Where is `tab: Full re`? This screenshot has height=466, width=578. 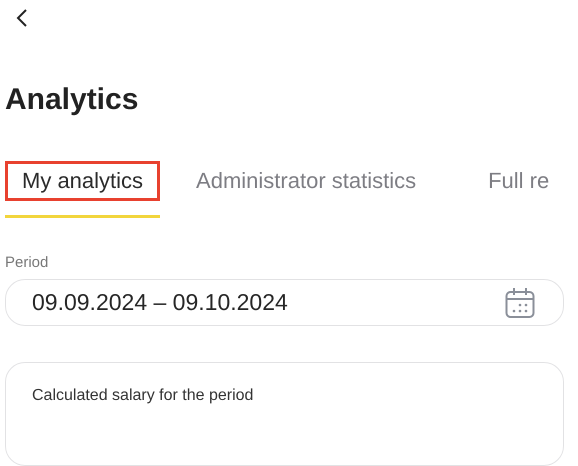 tab: Full re is located at coordinates (518, 184).